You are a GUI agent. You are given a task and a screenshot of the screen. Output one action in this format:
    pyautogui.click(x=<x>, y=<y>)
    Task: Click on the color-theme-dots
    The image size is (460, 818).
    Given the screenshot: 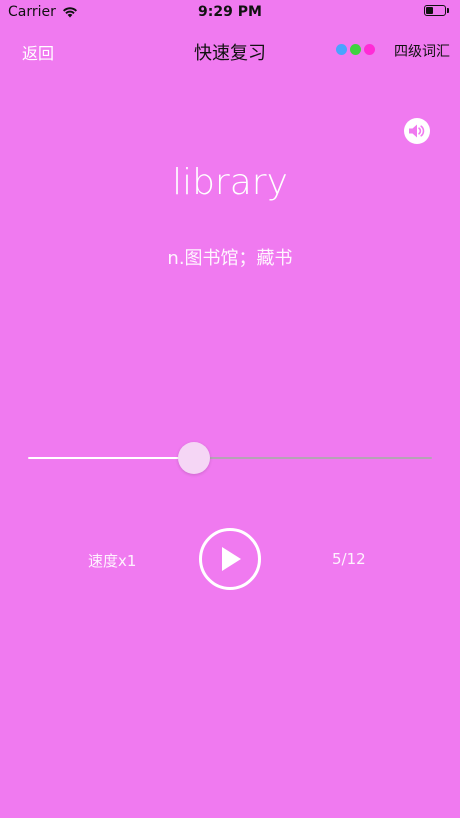 What is the action you would take?
    pyautogui.click(x=355, y=49)
    